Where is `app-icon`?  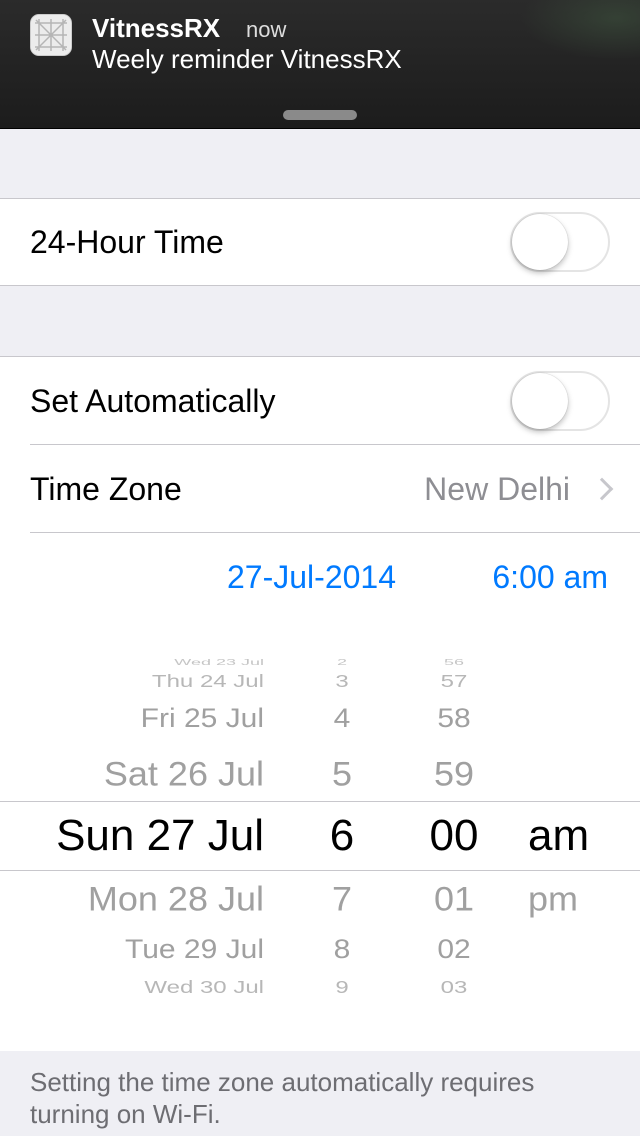 app-icon is located at coordinates (51, 35).